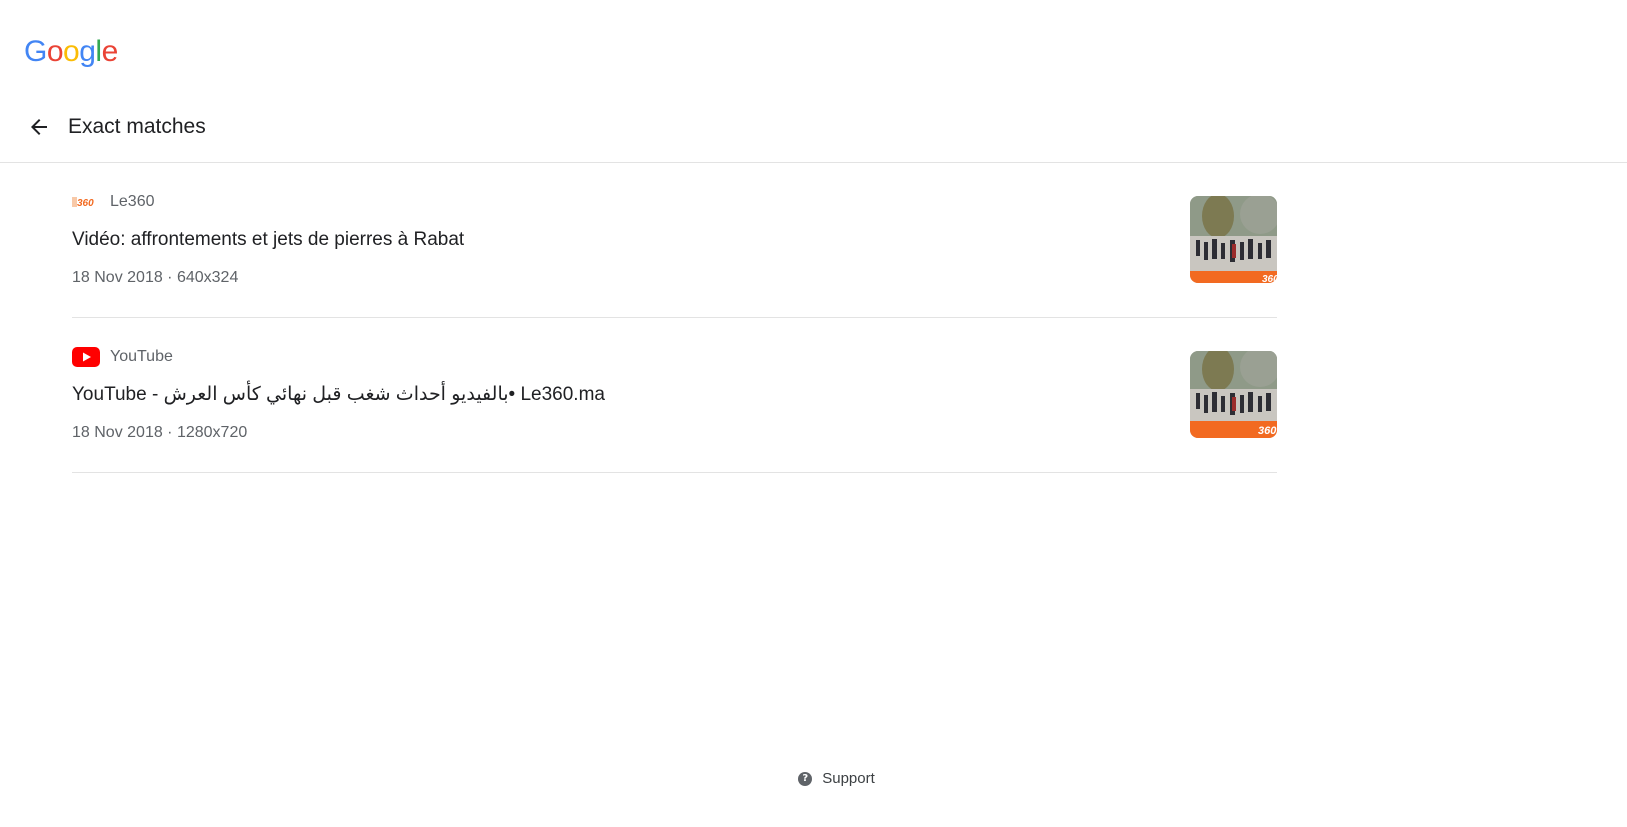 The image size is (1627, 827). What do you see at coordinates (35, 51) in the screenshot?
I see `logo-letter-1: G` at bounding box center [35, 51].